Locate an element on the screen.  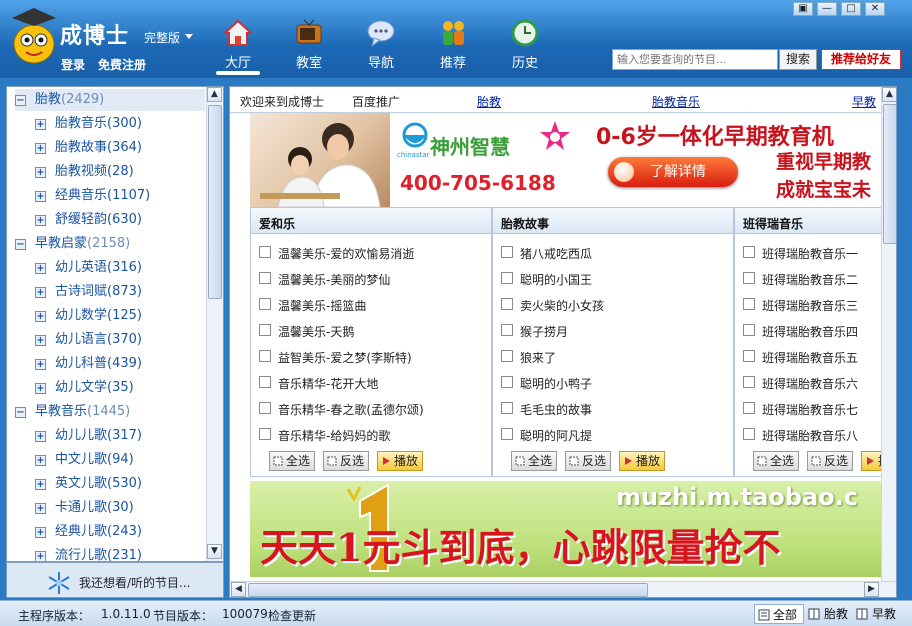
scroll-left-icon: ◀ is located at coordinates (238, 589).